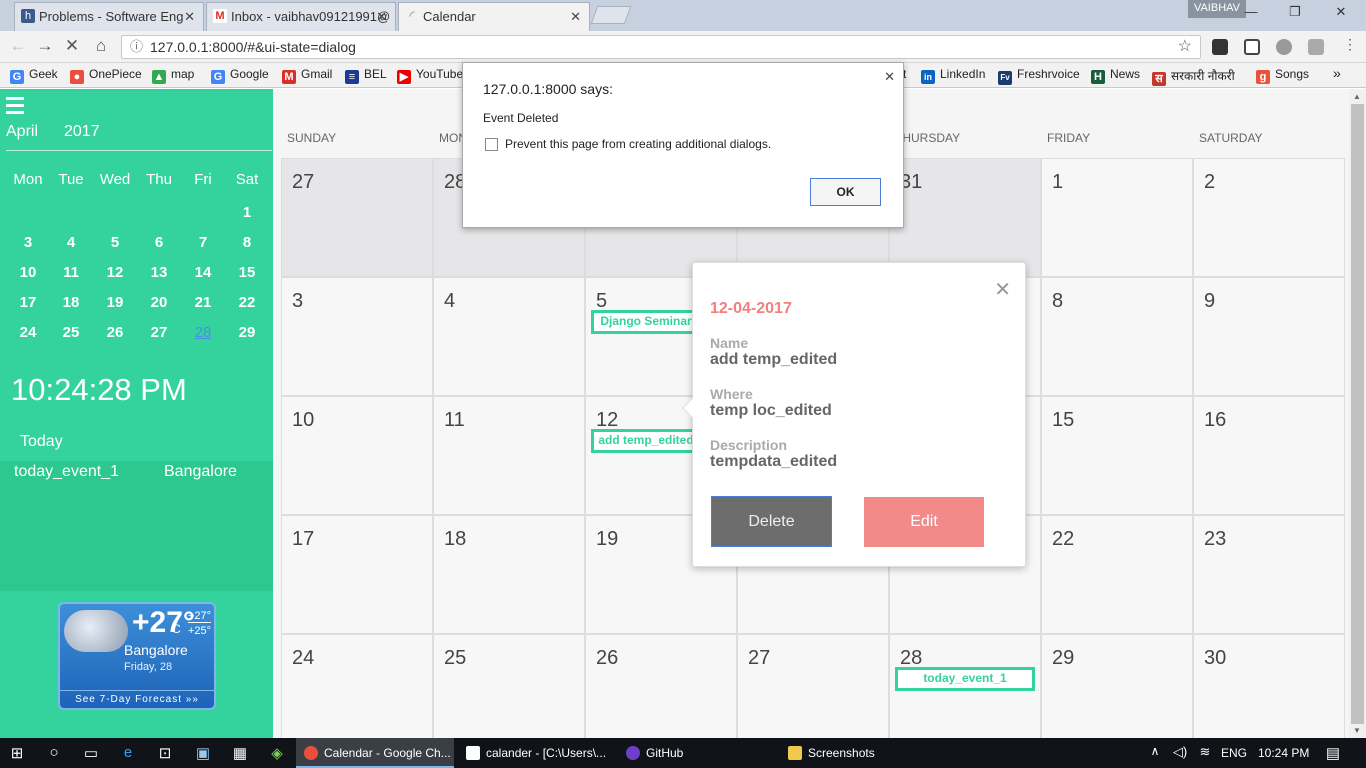 The height and width of the screenshot is (768, 1366). What do you see at coordinates (1117, 693) in the screenshot?
I see `day-cell: 29` at bounding box center [1117, 693].